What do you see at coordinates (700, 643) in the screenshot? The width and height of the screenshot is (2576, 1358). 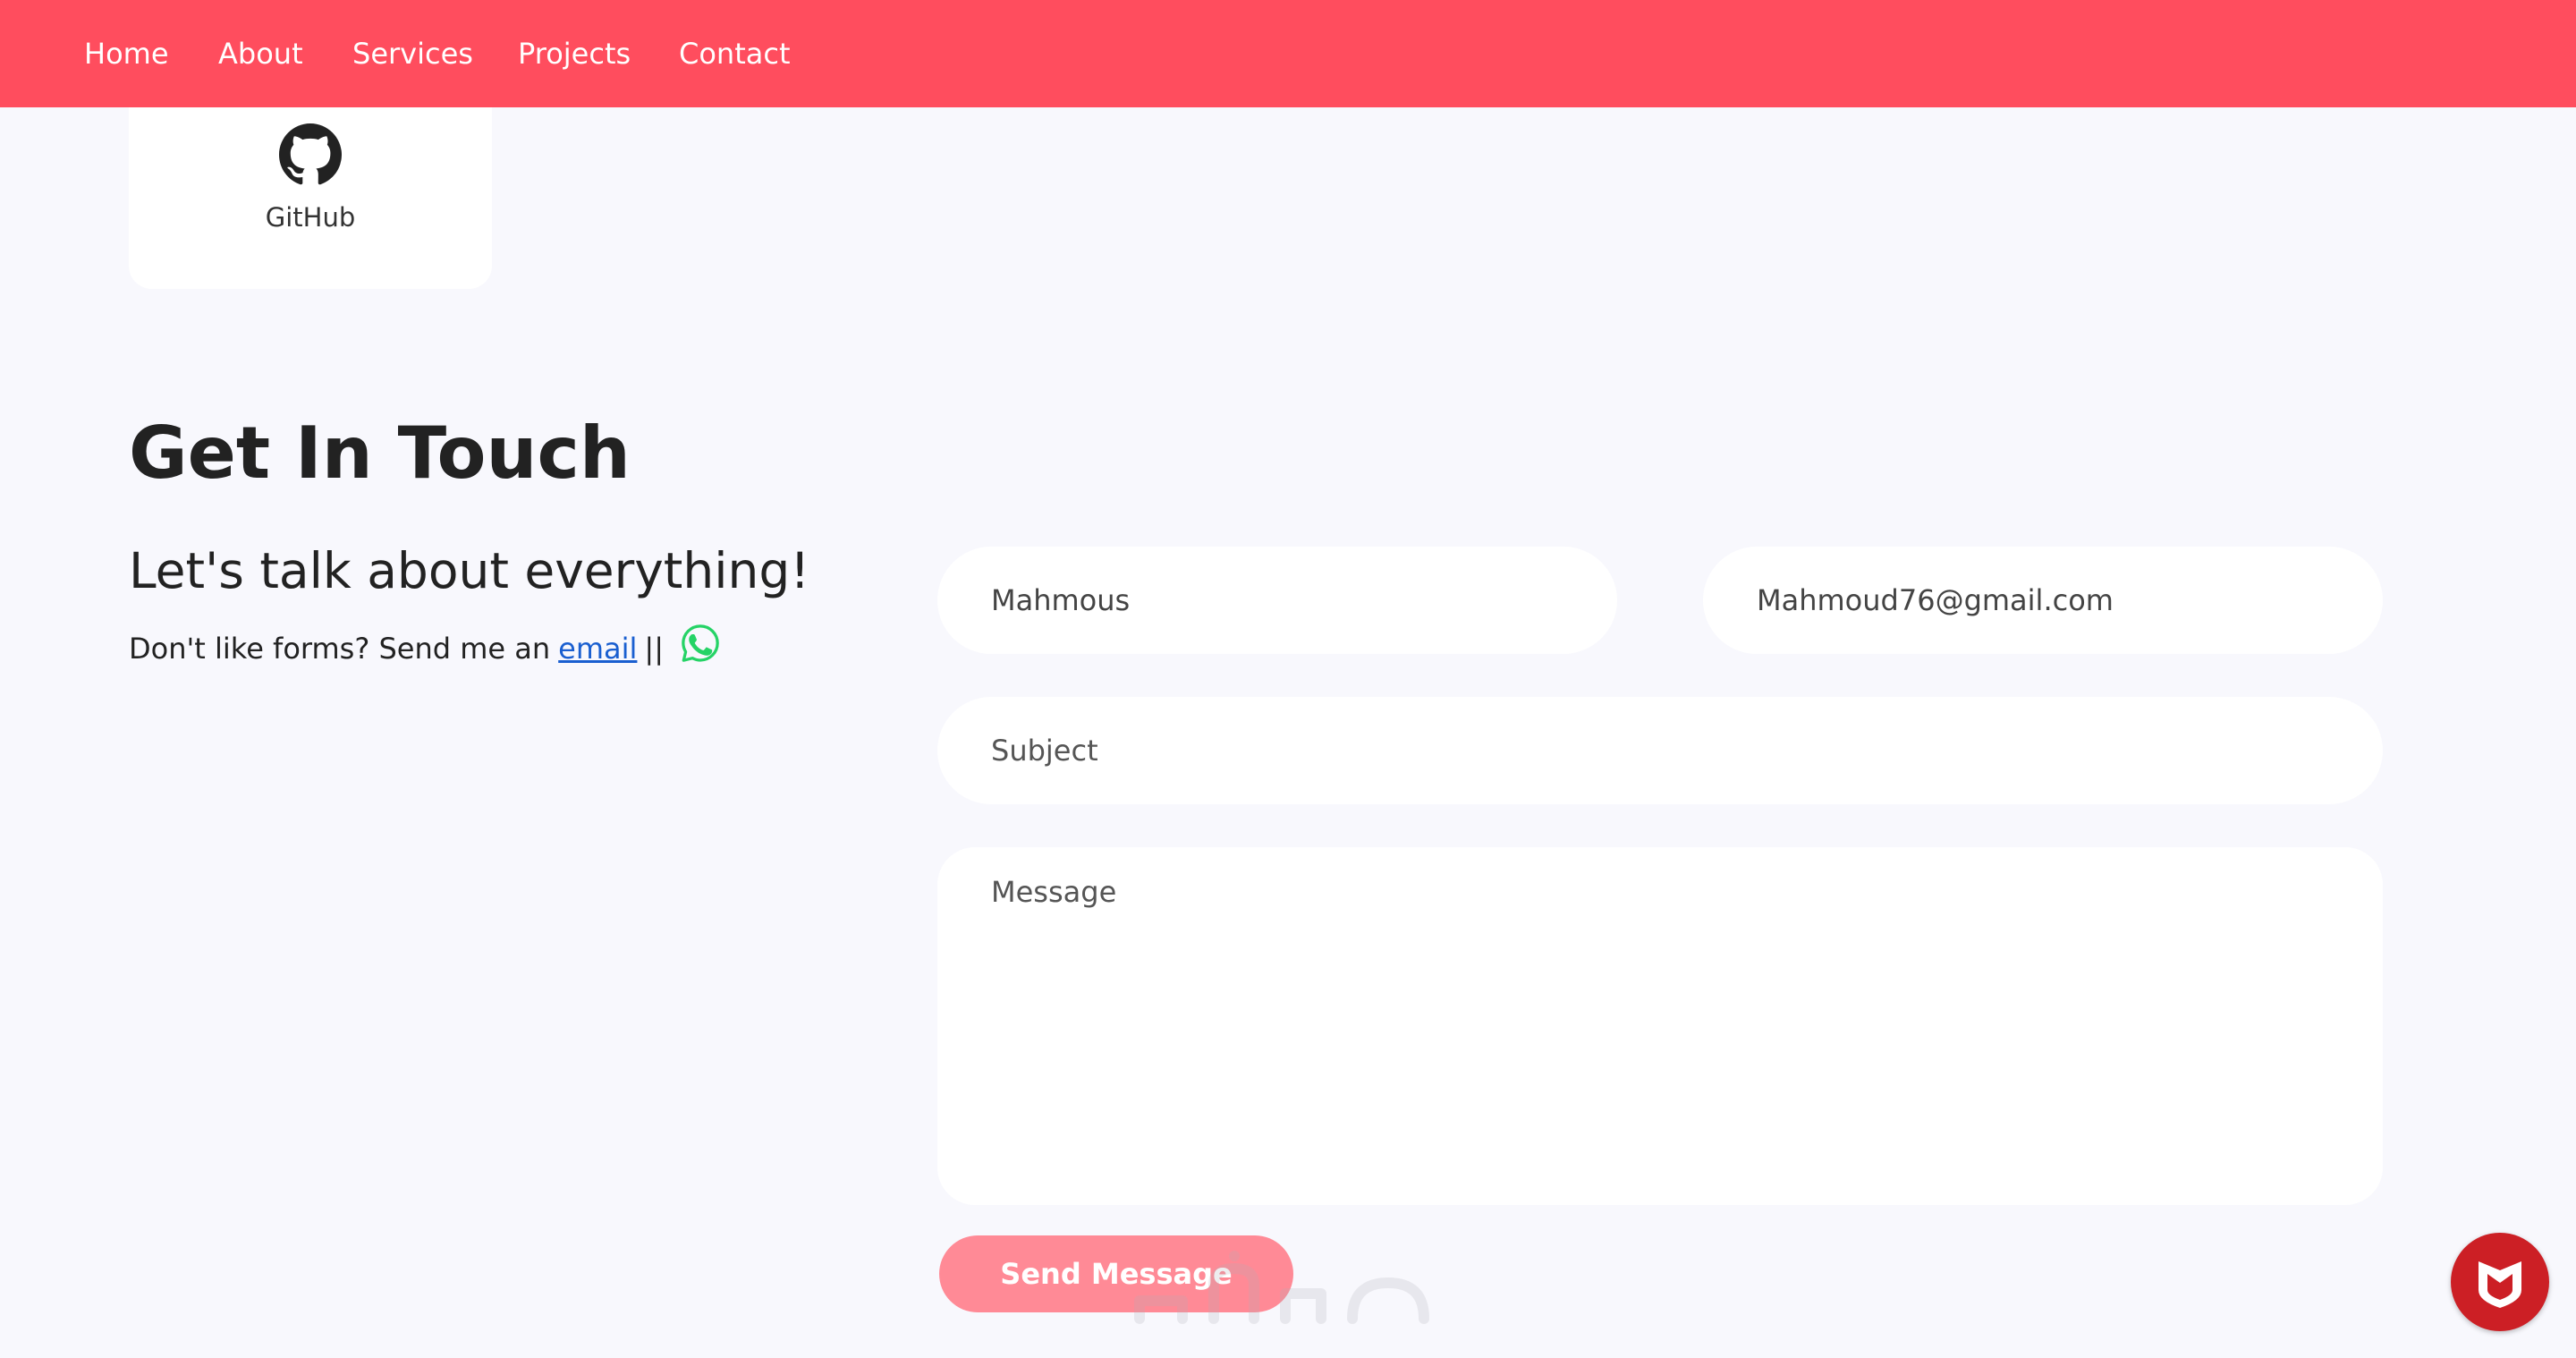 I see `whatsapp-icon` at bounding box center [700, 643].